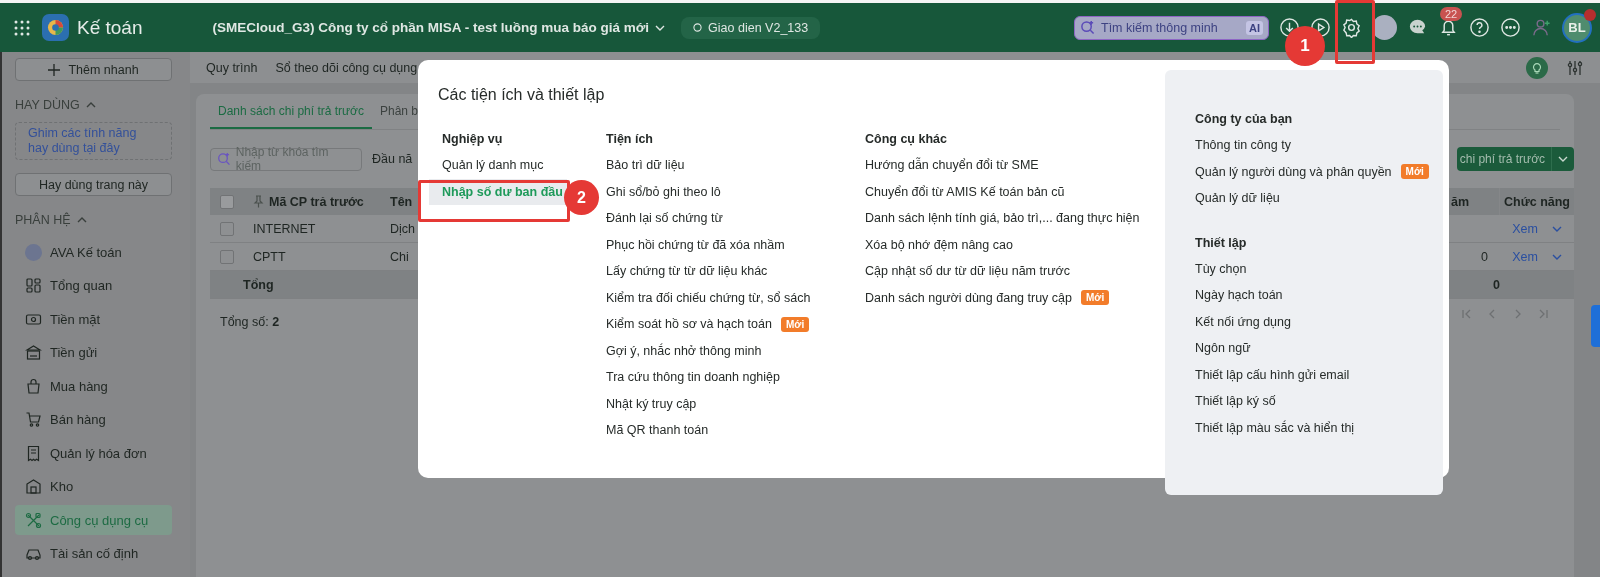  What do you see at coordinates (232, 67) in the screenshot?
I see `toolbar-link: Quy trình` at bounding box center [232, 67].